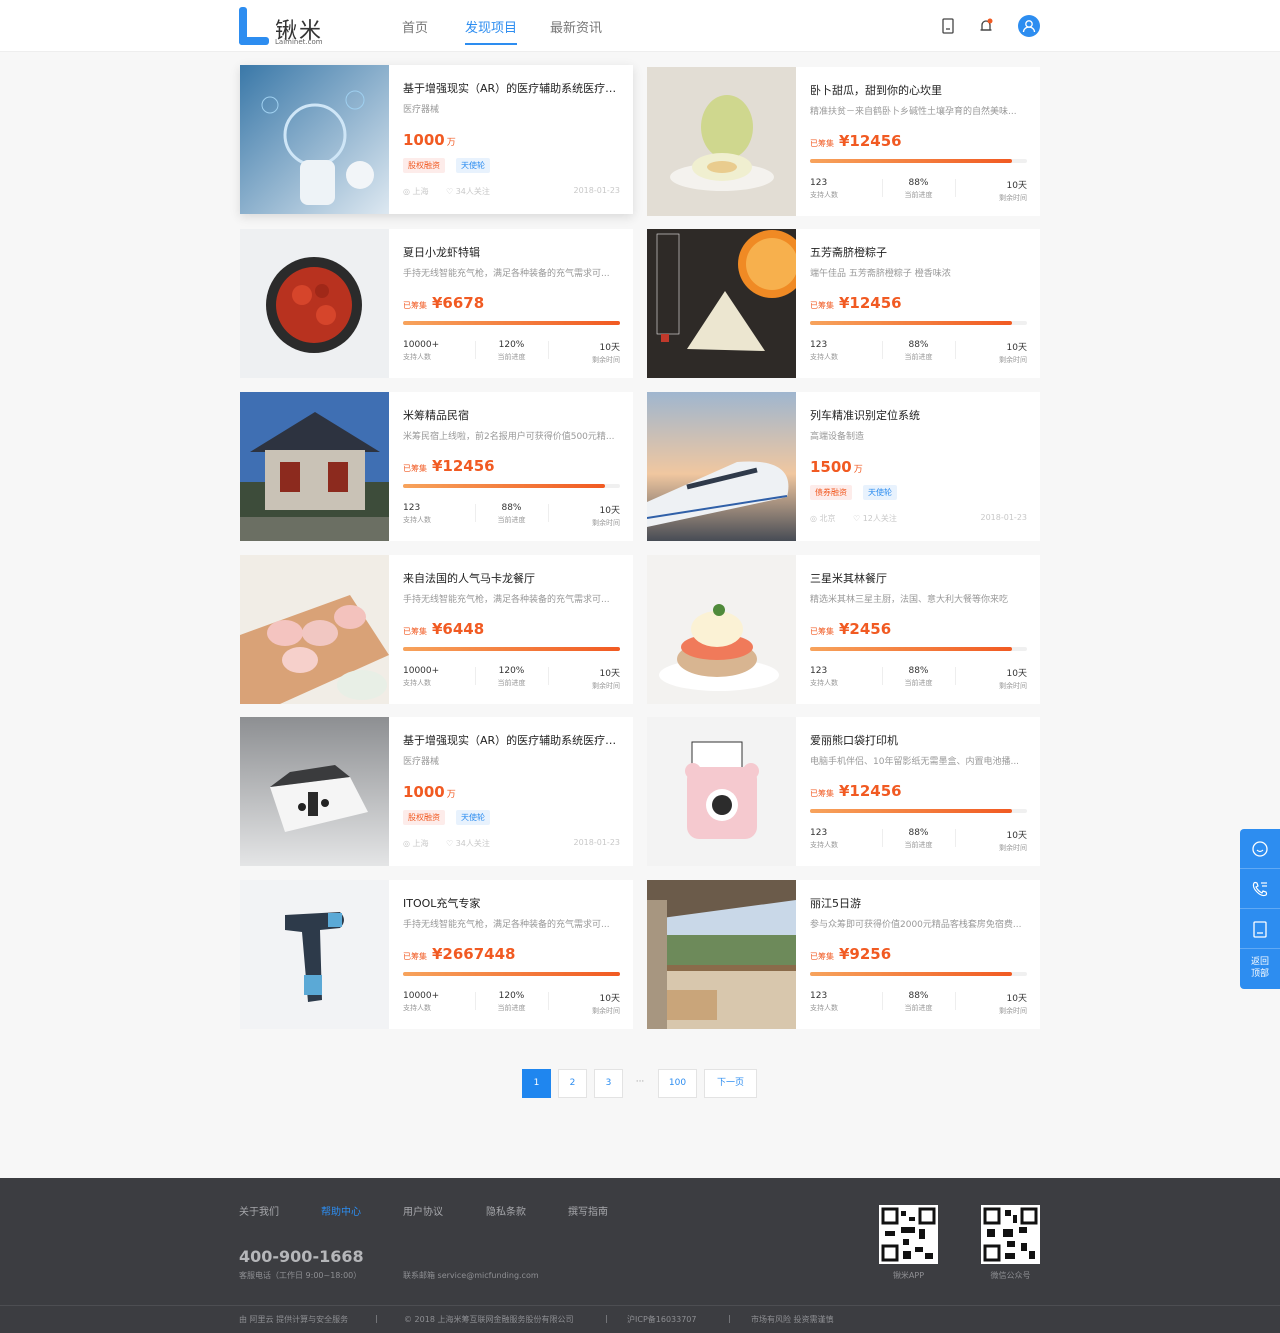 The height and width of the screenshot is (1333, 1280). I want to click on footer-copyright: © 2018 上海米筹互联网金融服务股份有限公司, so click(489, 1319).